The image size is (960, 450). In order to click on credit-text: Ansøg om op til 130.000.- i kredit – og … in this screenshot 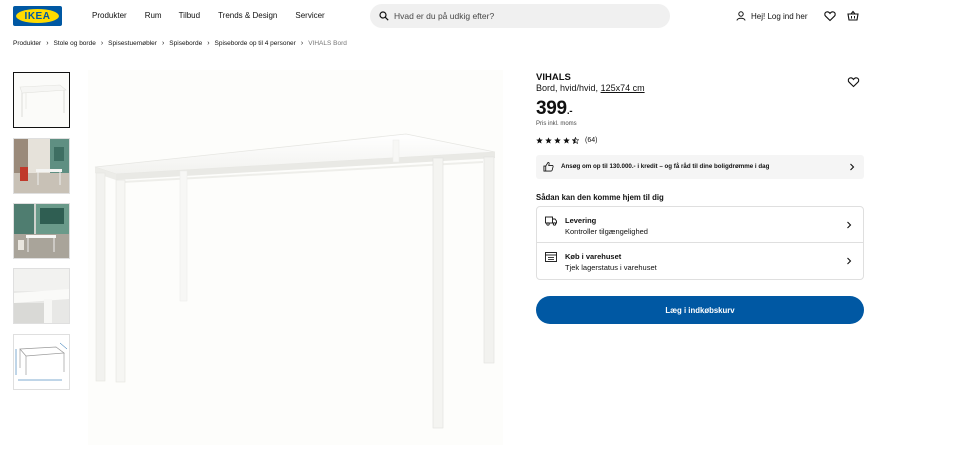, I will do `click(665, 166)`.